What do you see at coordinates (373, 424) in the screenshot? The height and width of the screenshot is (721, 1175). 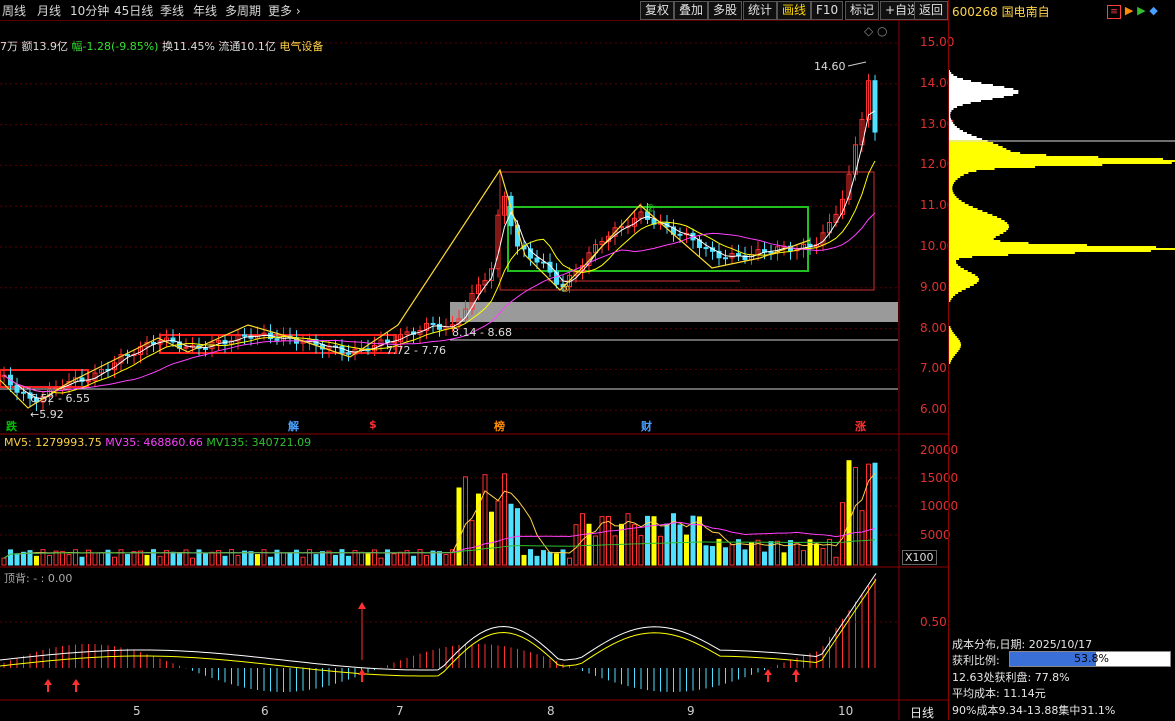 I see `event-marker-dividend: $` at bounding box center [373, 424].